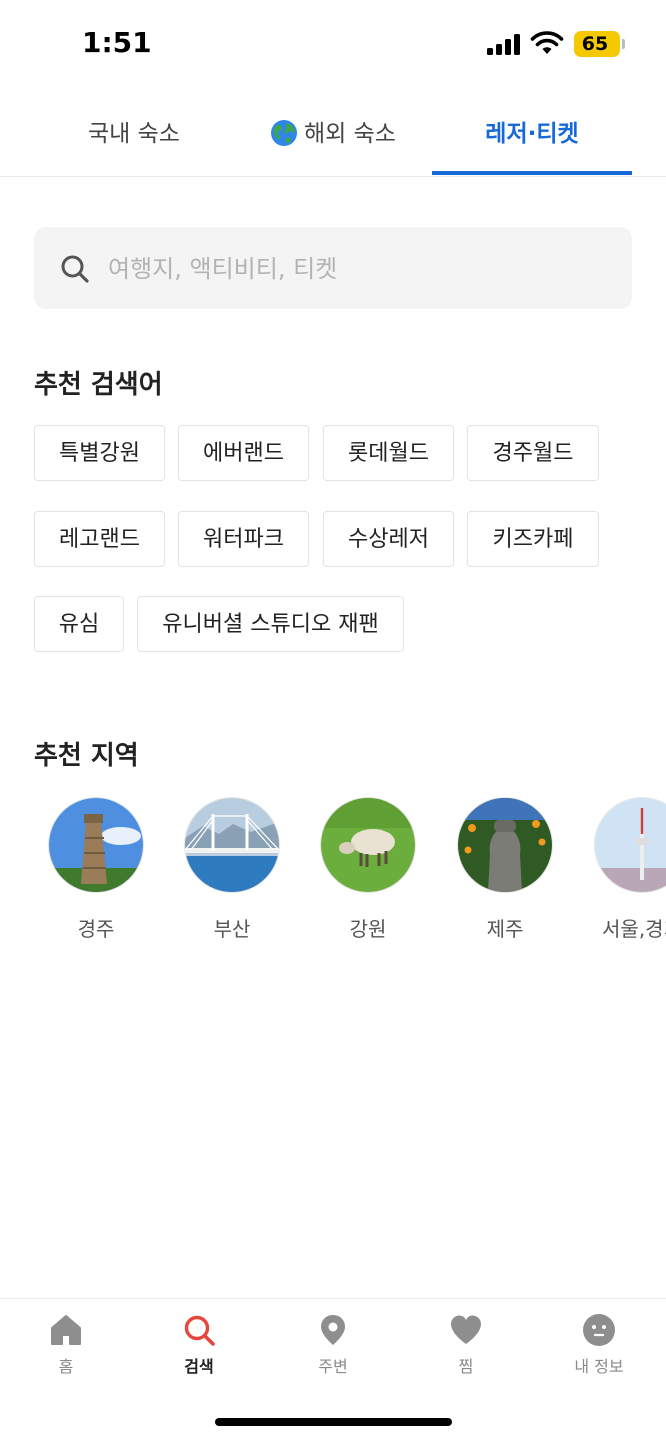 The width and height of the screenshot is (666, 1441). I want to click on region-label: 강원, so click(368, 929).